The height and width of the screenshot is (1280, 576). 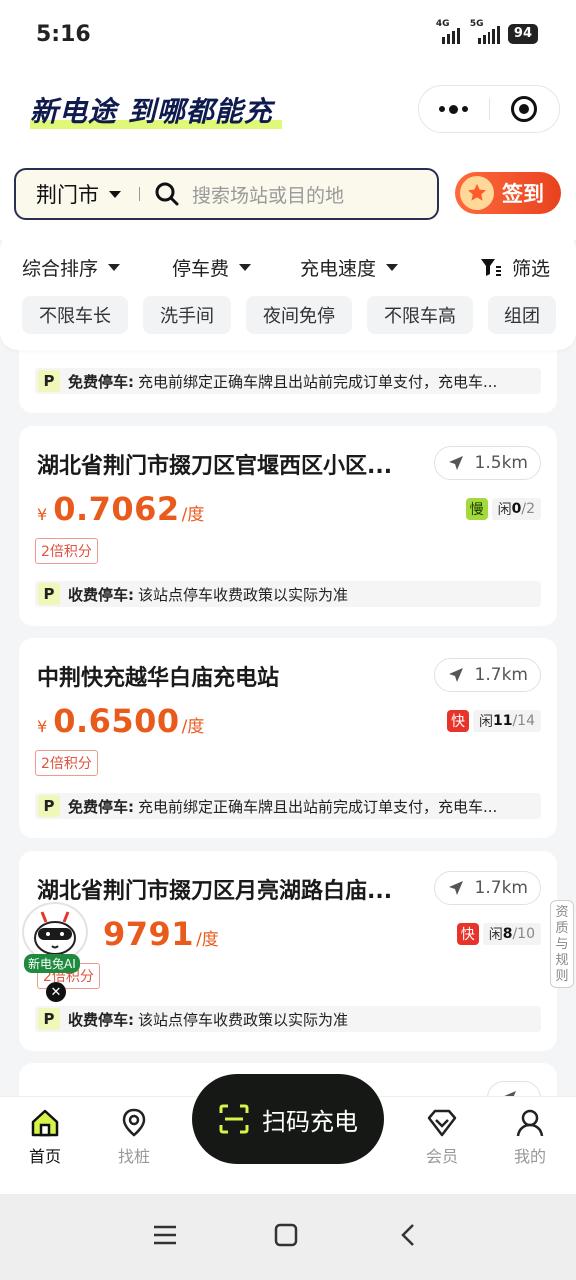 I want to click on sort-dropdown-charge-speed: 充电速度, so click(x=349, y=267).